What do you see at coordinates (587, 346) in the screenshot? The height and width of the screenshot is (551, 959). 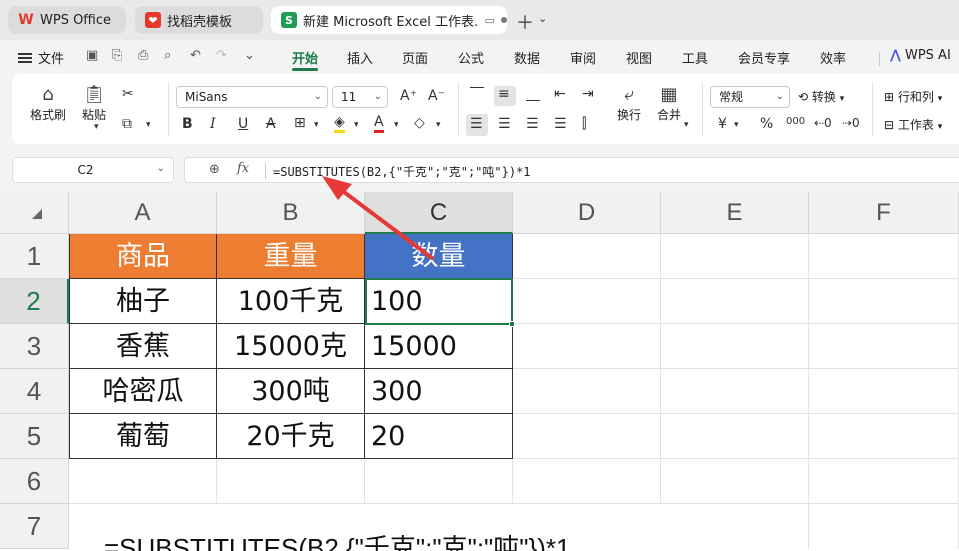 I see `cell-d3` at bounding box center [587, 346].